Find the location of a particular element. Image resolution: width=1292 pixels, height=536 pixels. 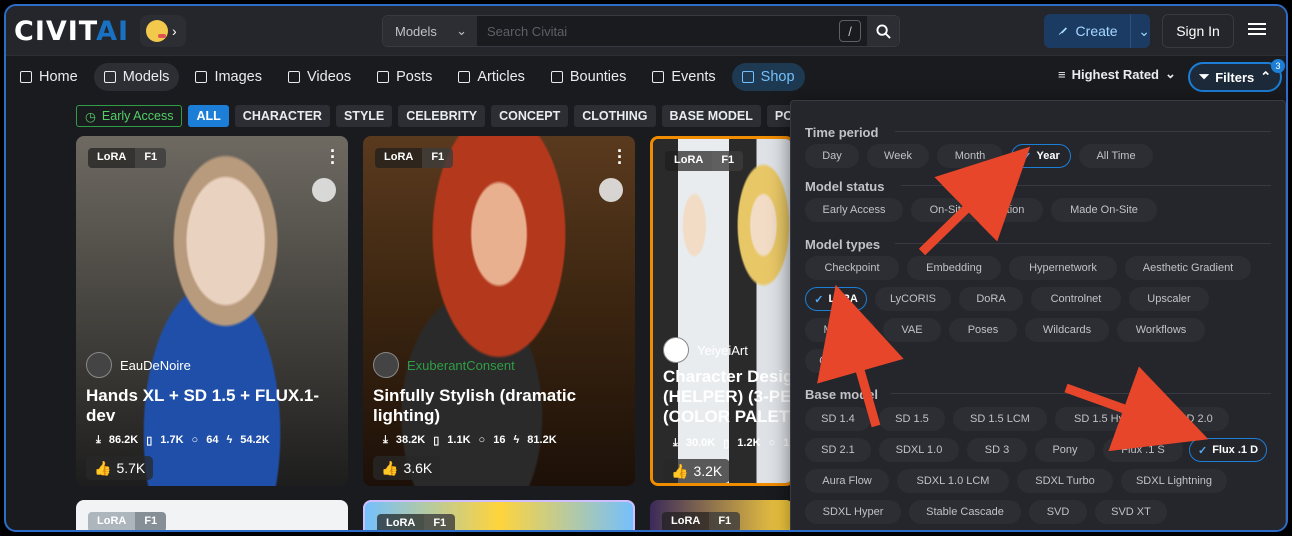

chip-early-access: ◷ Early Access is located at coordinates (129, 116).